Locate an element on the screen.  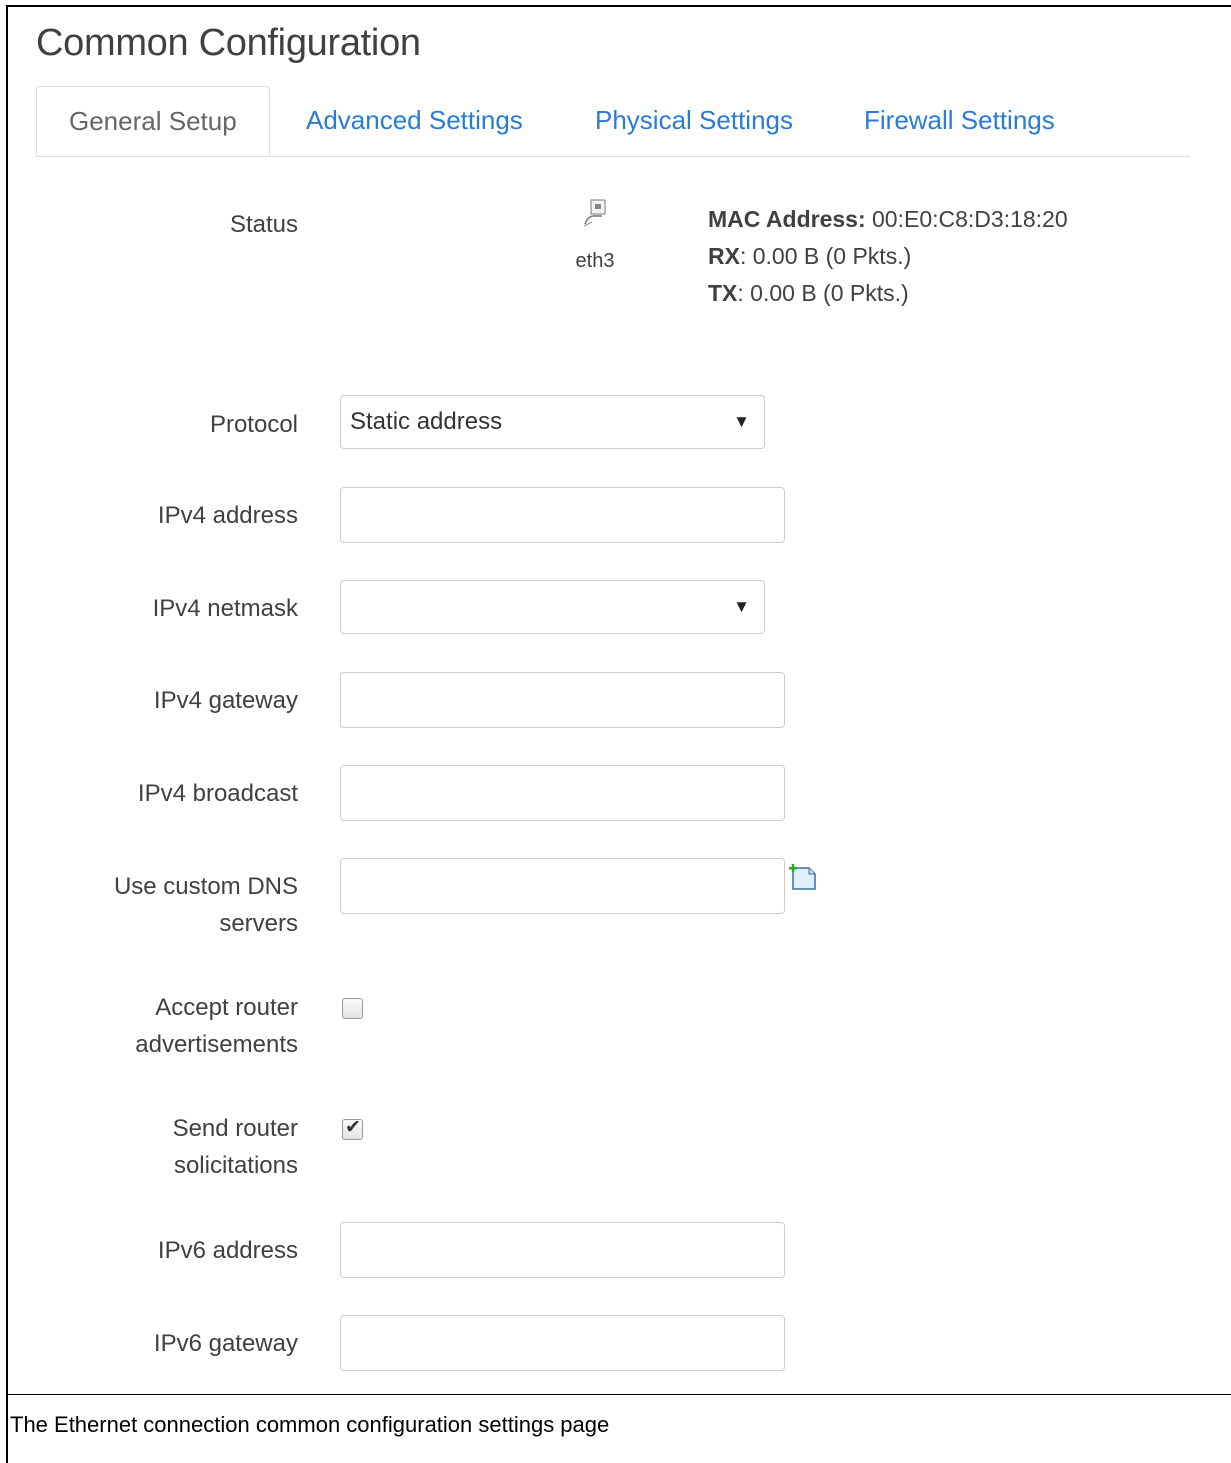
send-rs-label: Send router solicitations is located at coordinates (149, 1147).